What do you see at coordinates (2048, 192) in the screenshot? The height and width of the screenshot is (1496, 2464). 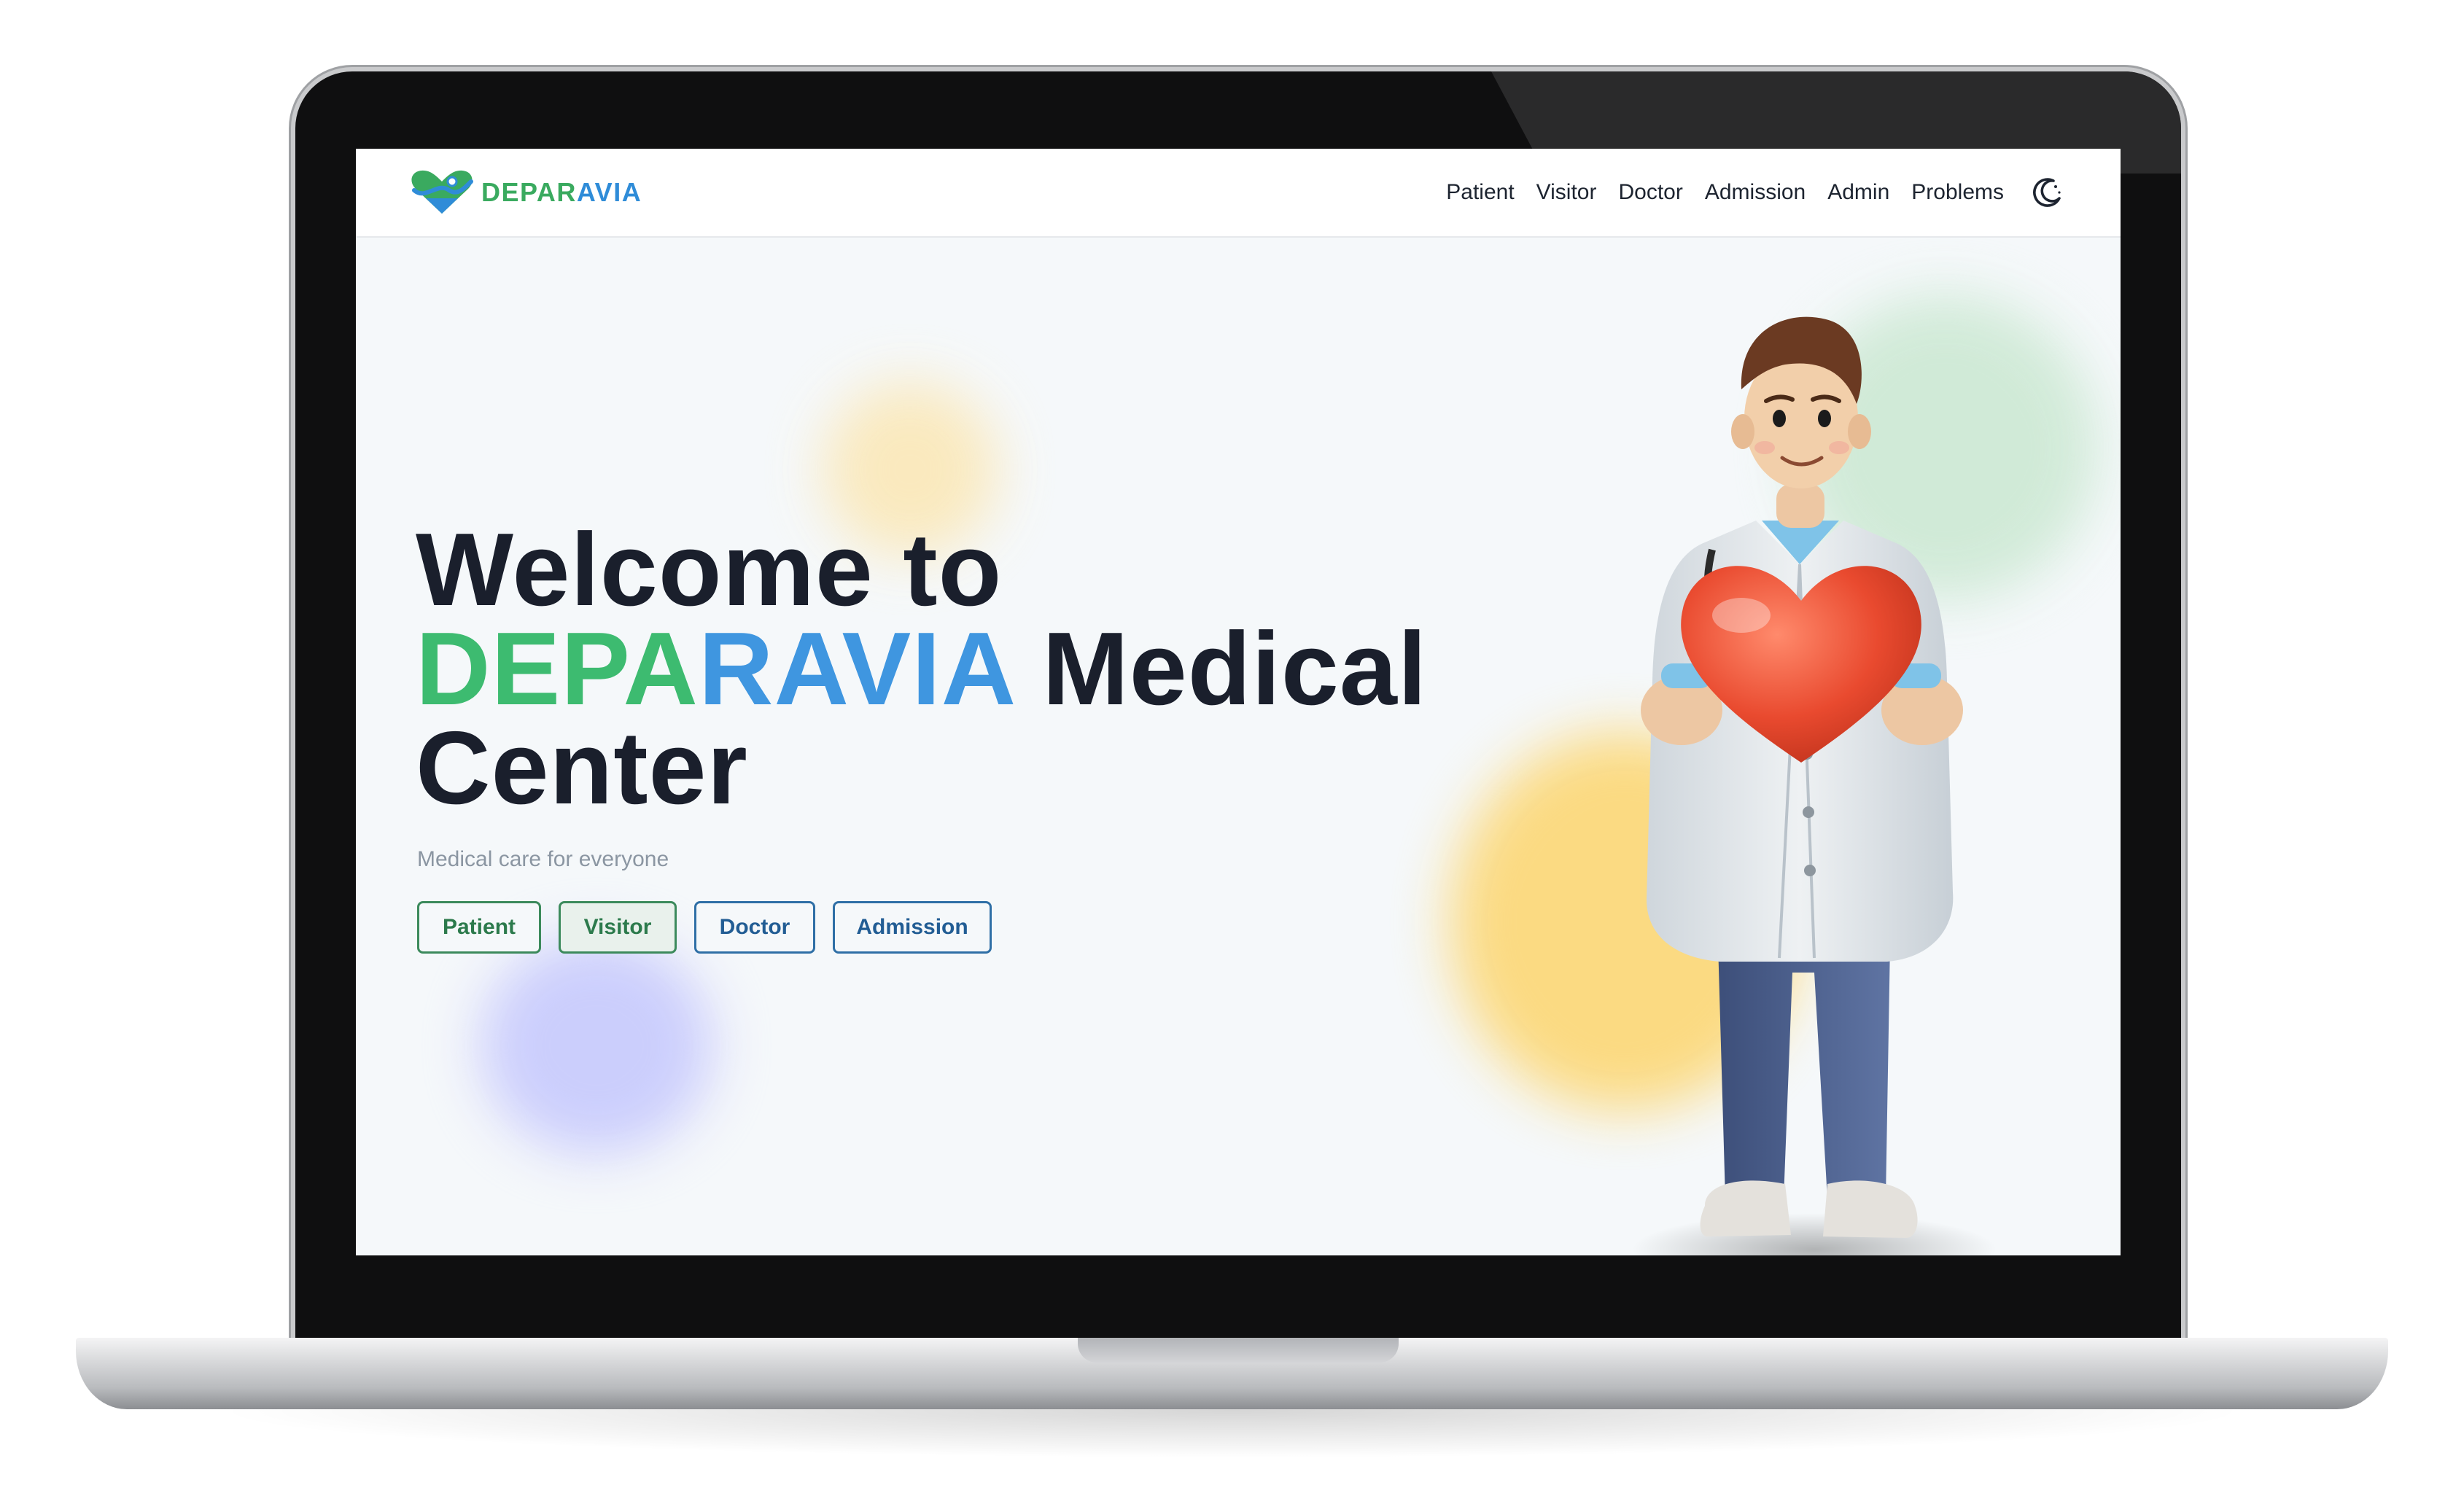 I see `moon-icon` at bounding box center [2048, 192].